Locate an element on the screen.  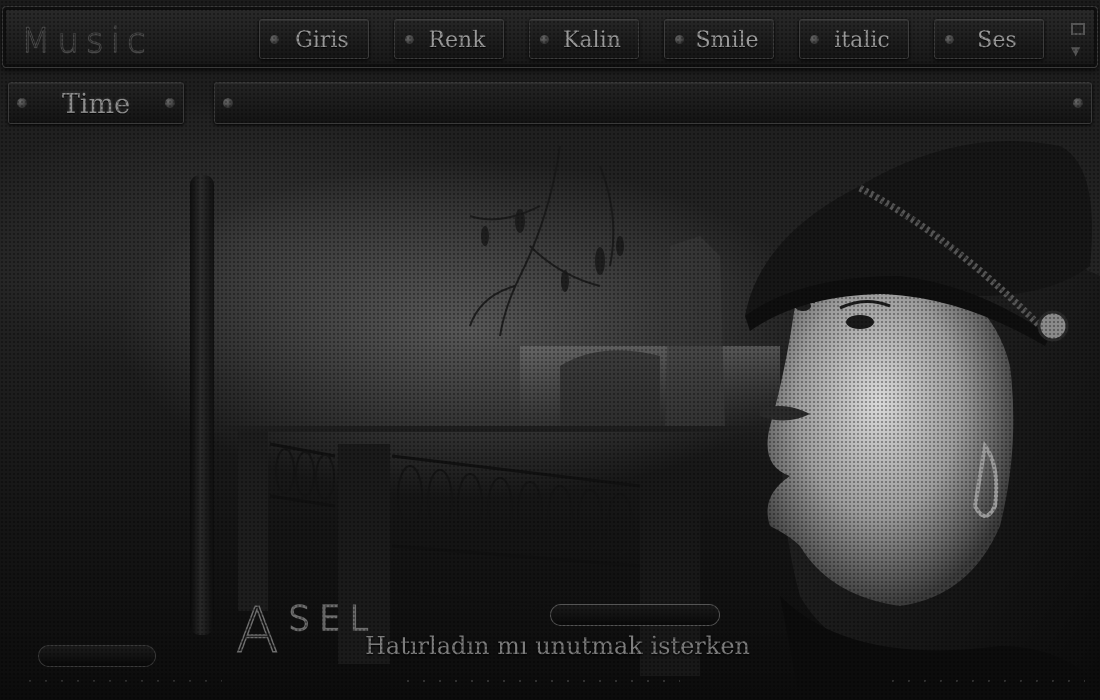
leaves is located at coordinates (552, 250).